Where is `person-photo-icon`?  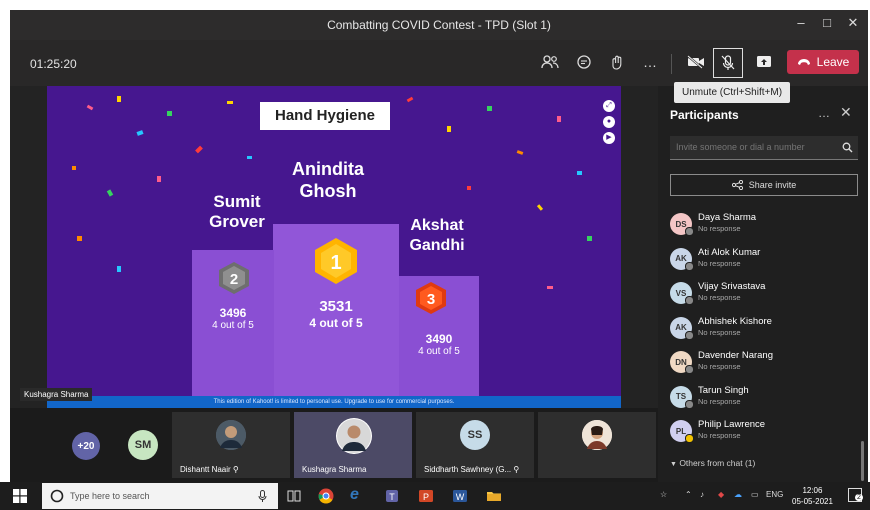
person-photo-icon is located at coordinates (597, 435).